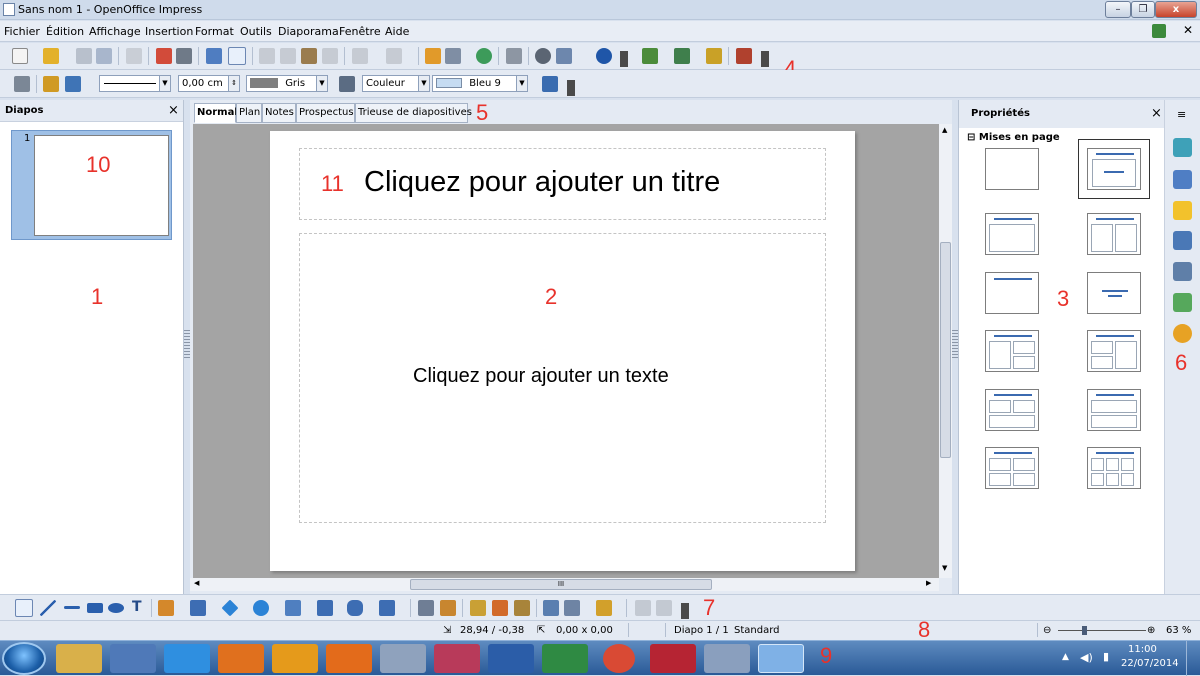 The width and height of the screenshot is (1200, 676). What do you see at coordinates (781, 658) in the screenshot?
I see `openoffice-icon` at bounding box center [781, 658].